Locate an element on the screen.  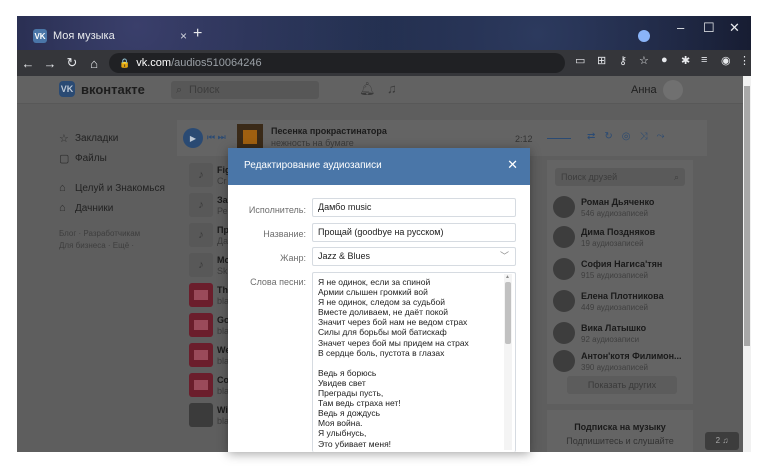
title-field: Прощай (goodbye на русском) is located at coordinates (414, 232).